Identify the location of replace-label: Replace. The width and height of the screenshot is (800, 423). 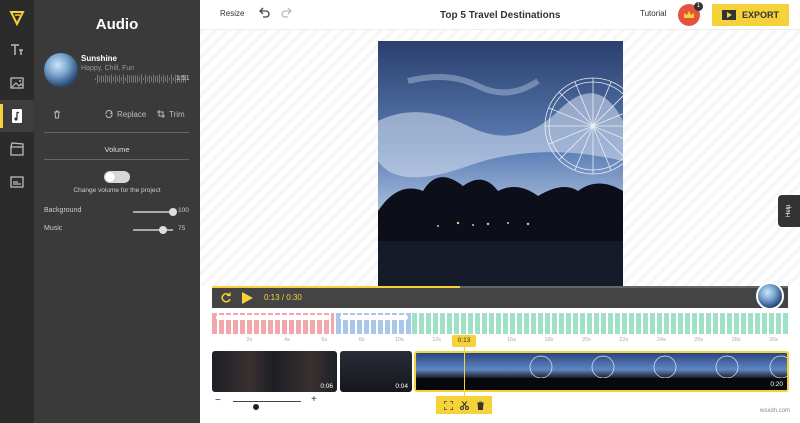
(132, 114).